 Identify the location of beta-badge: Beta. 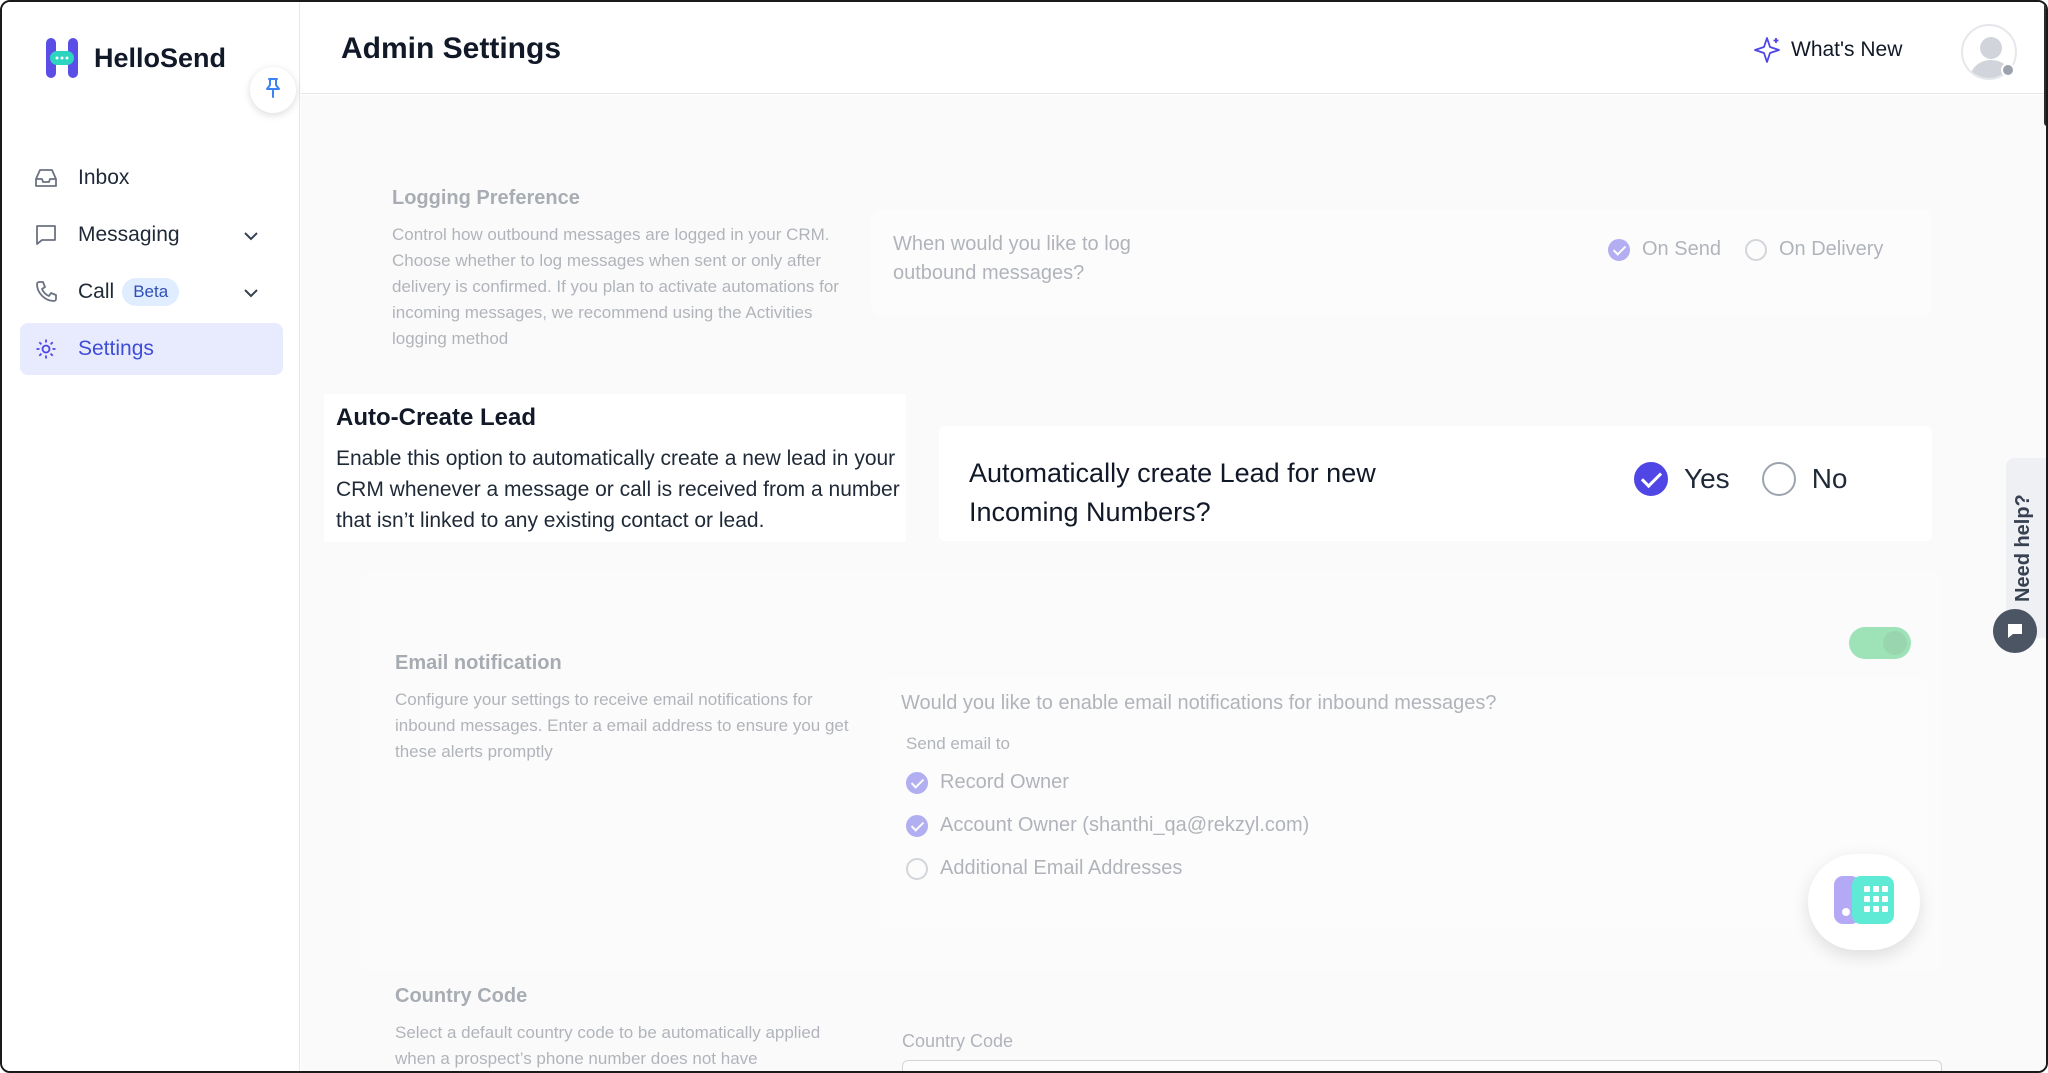
(151, 292).